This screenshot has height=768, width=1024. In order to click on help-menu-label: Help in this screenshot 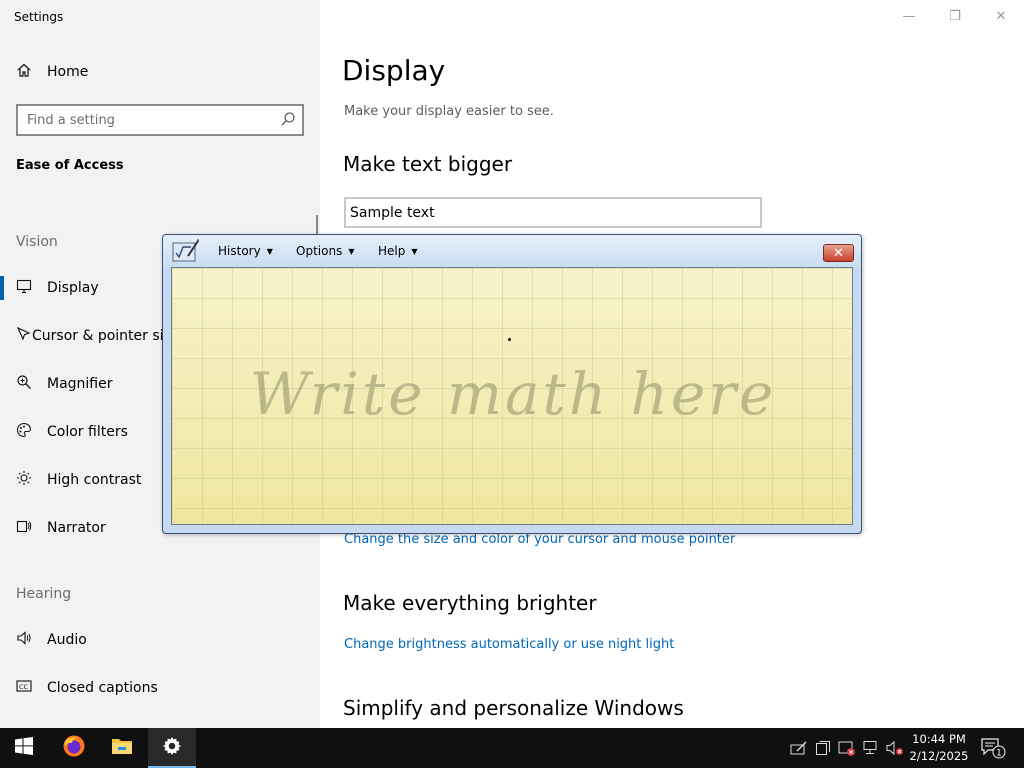, I will do `click(392, 251)`.